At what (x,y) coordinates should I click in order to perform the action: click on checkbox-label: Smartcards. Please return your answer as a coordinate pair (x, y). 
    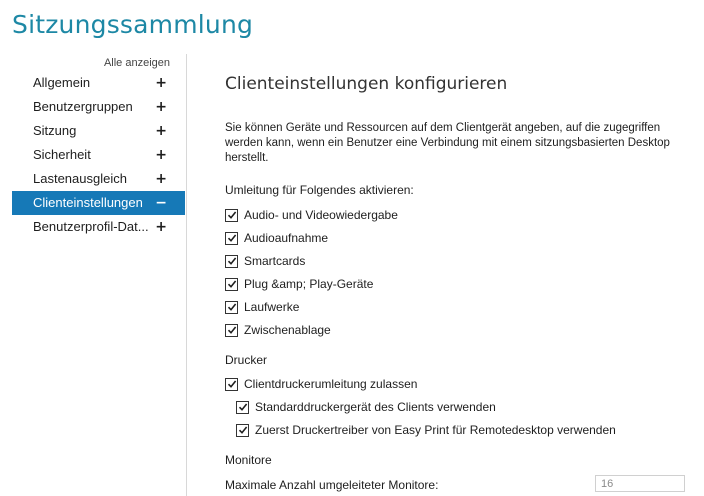
    Looking at the image, I should click on (275, 261).